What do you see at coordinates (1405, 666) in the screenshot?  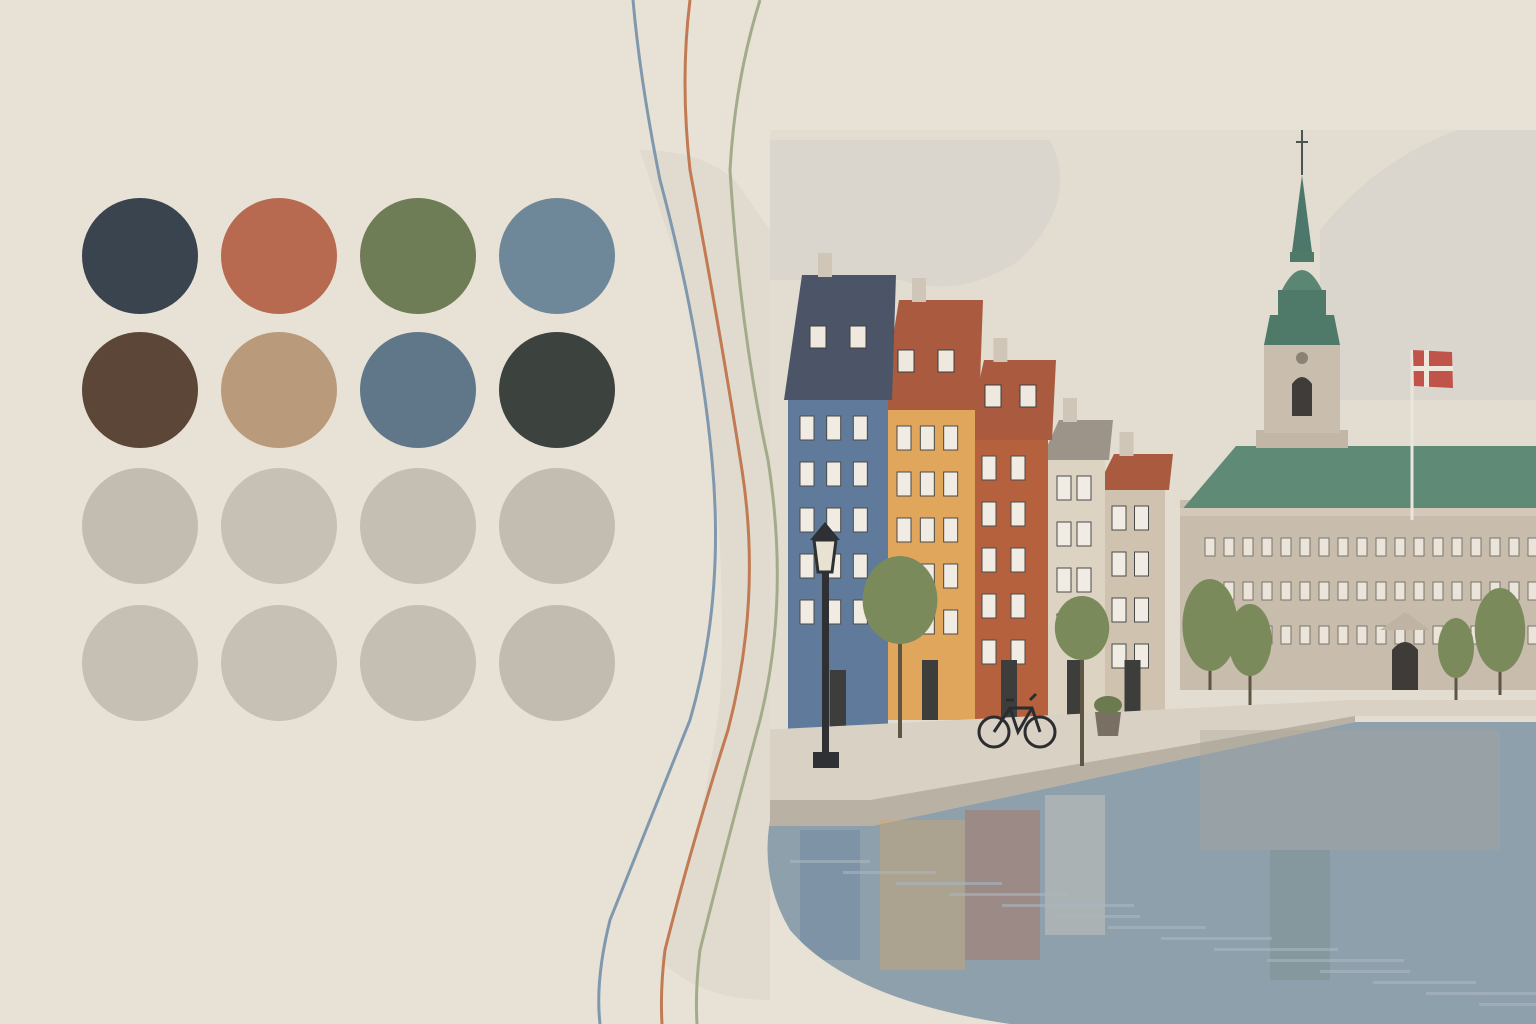 I see `palace-door` at bounding box center [1405, 666].